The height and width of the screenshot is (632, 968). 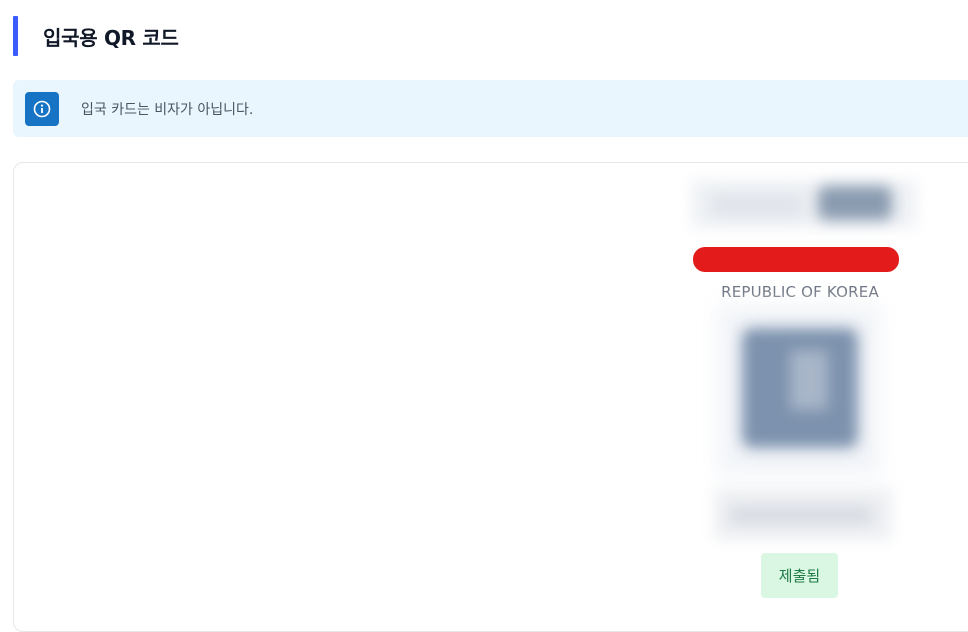 What do you see at coordinates (15, 36) in the screenshot?
I see `title-accent-bar` at bounding box center [15, 36].